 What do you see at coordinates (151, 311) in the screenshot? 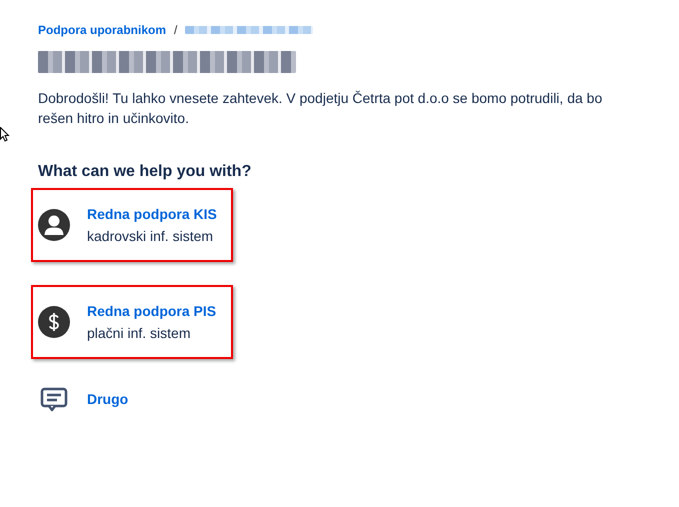
I see `option-link: Redna podpora PIS` at bounding box center [151, 311].